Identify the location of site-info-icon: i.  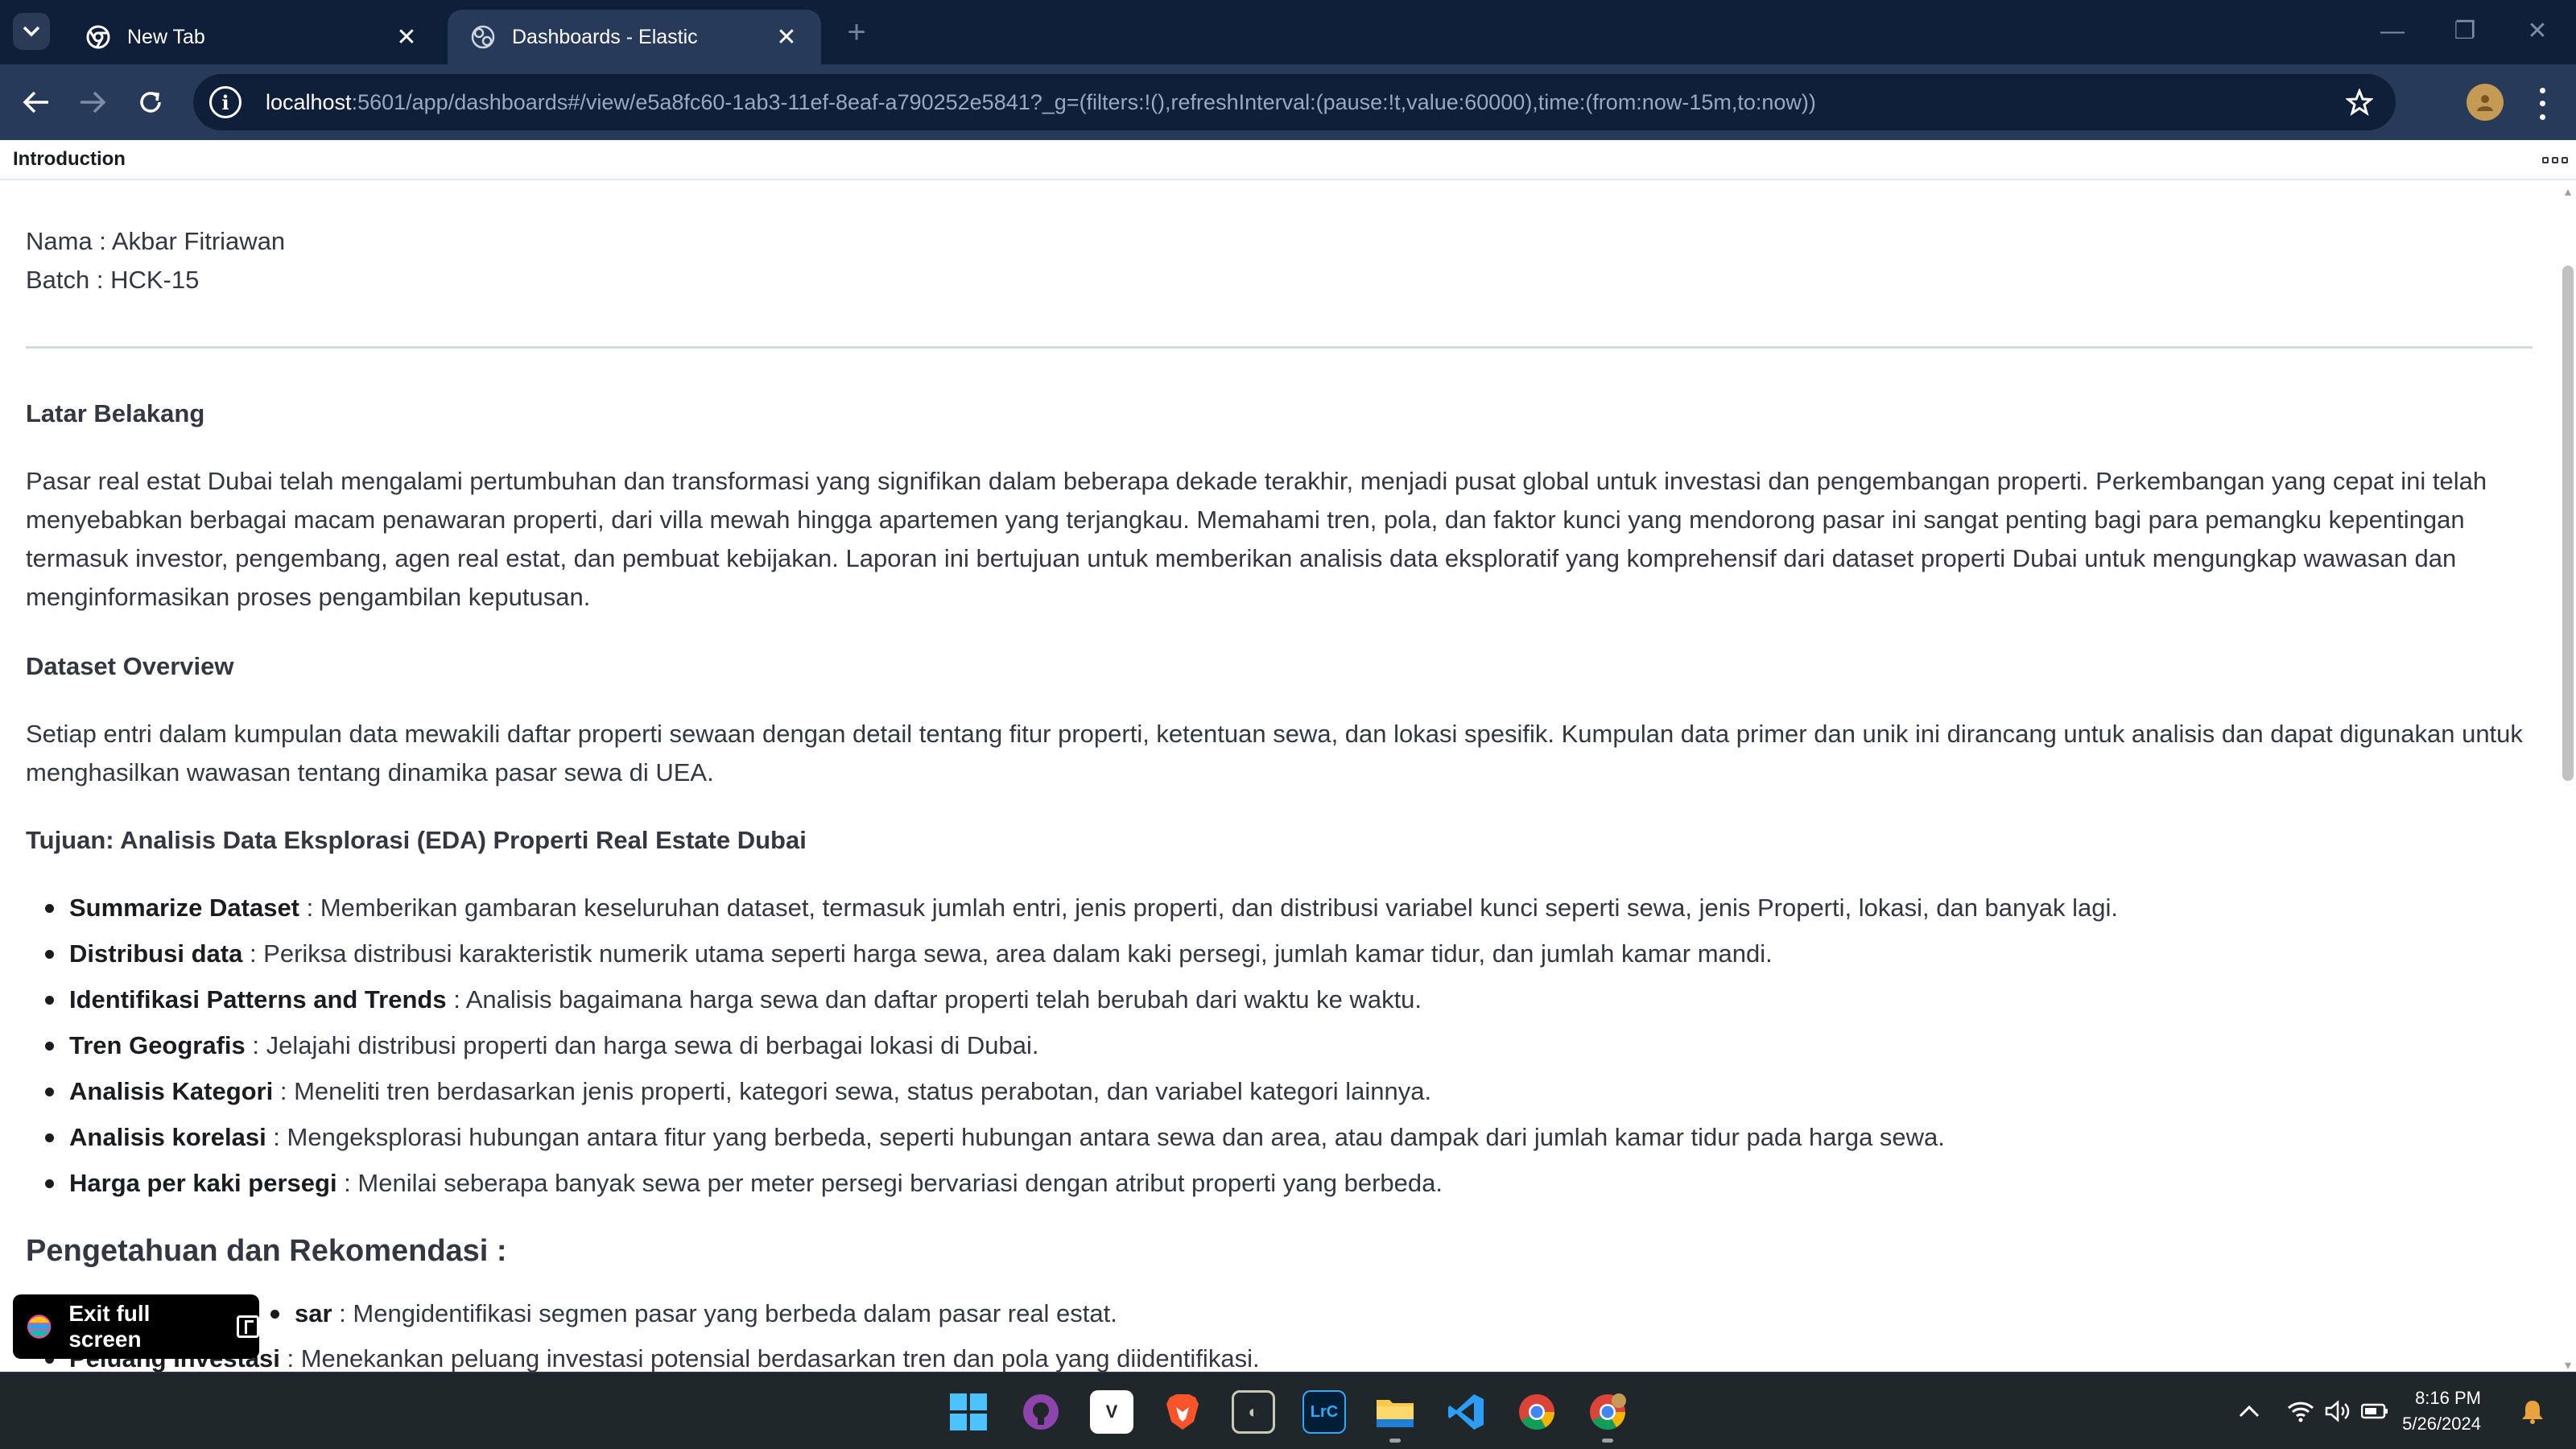
(225, 102).